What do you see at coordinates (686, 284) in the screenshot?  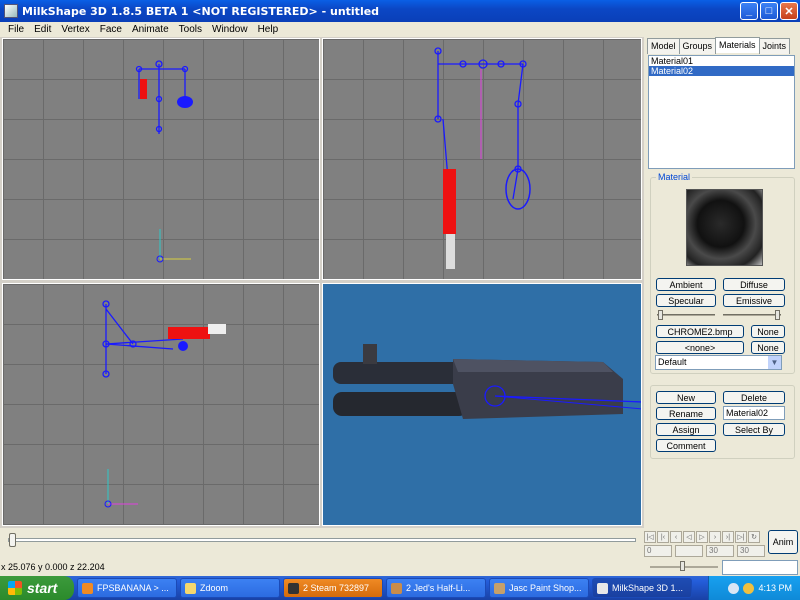 I see `ambient-button: Ambient` at bounding box center [686, 284].